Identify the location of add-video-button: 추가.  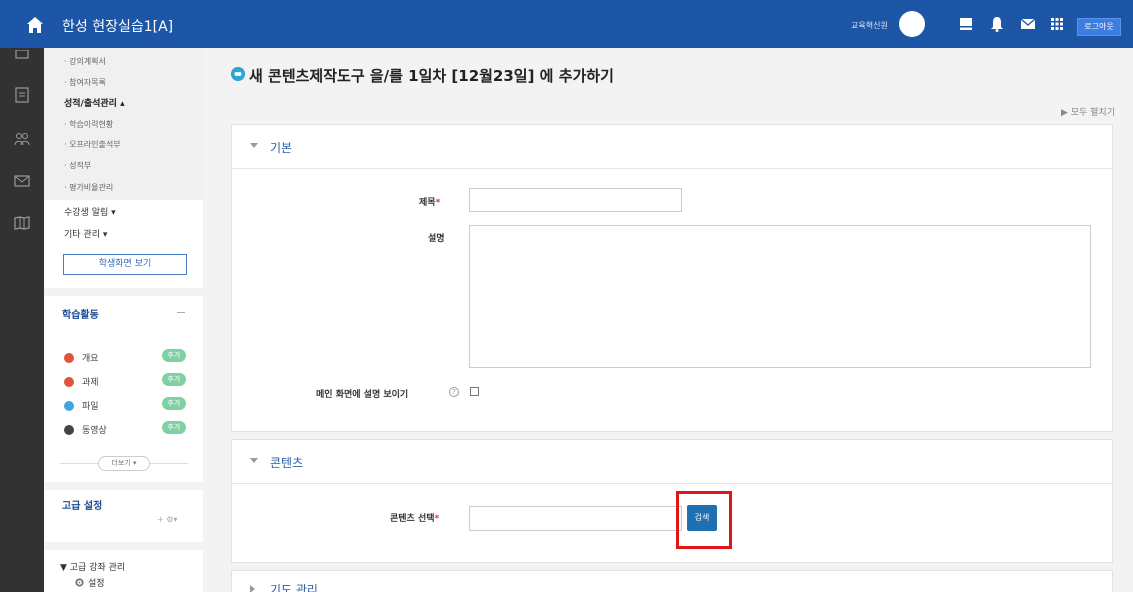
(174, 427).